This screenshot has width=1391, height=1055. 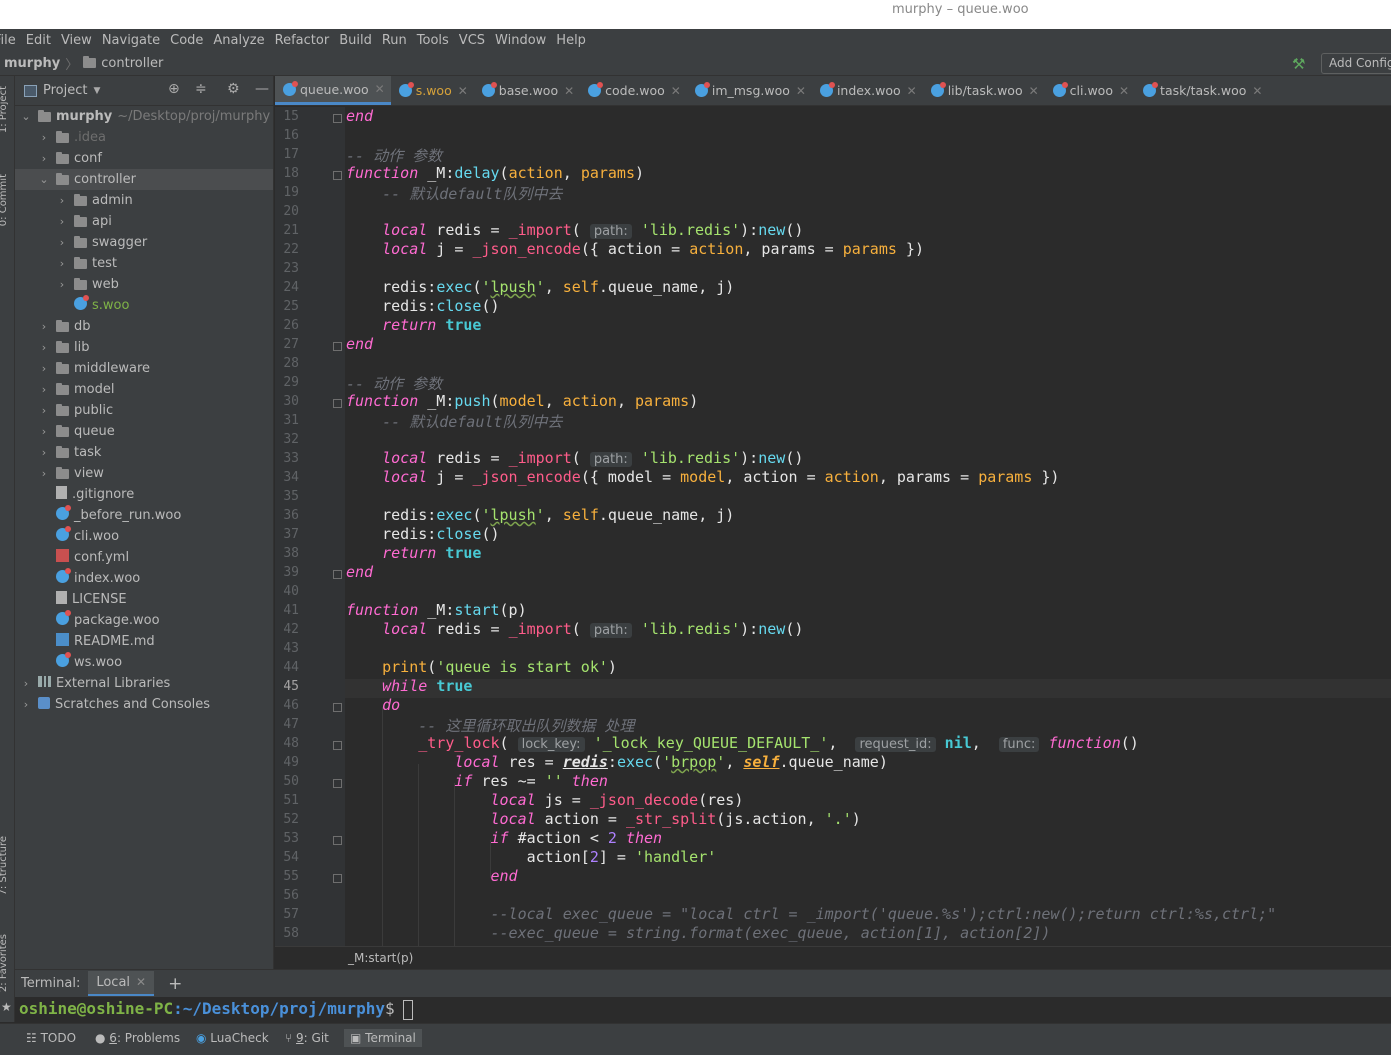 What do you see at coordinates (1201, 90) in the screenshot?
I see `tab-task-task-woo: task/task.woo ✕` at bounding box center [1201, 90].